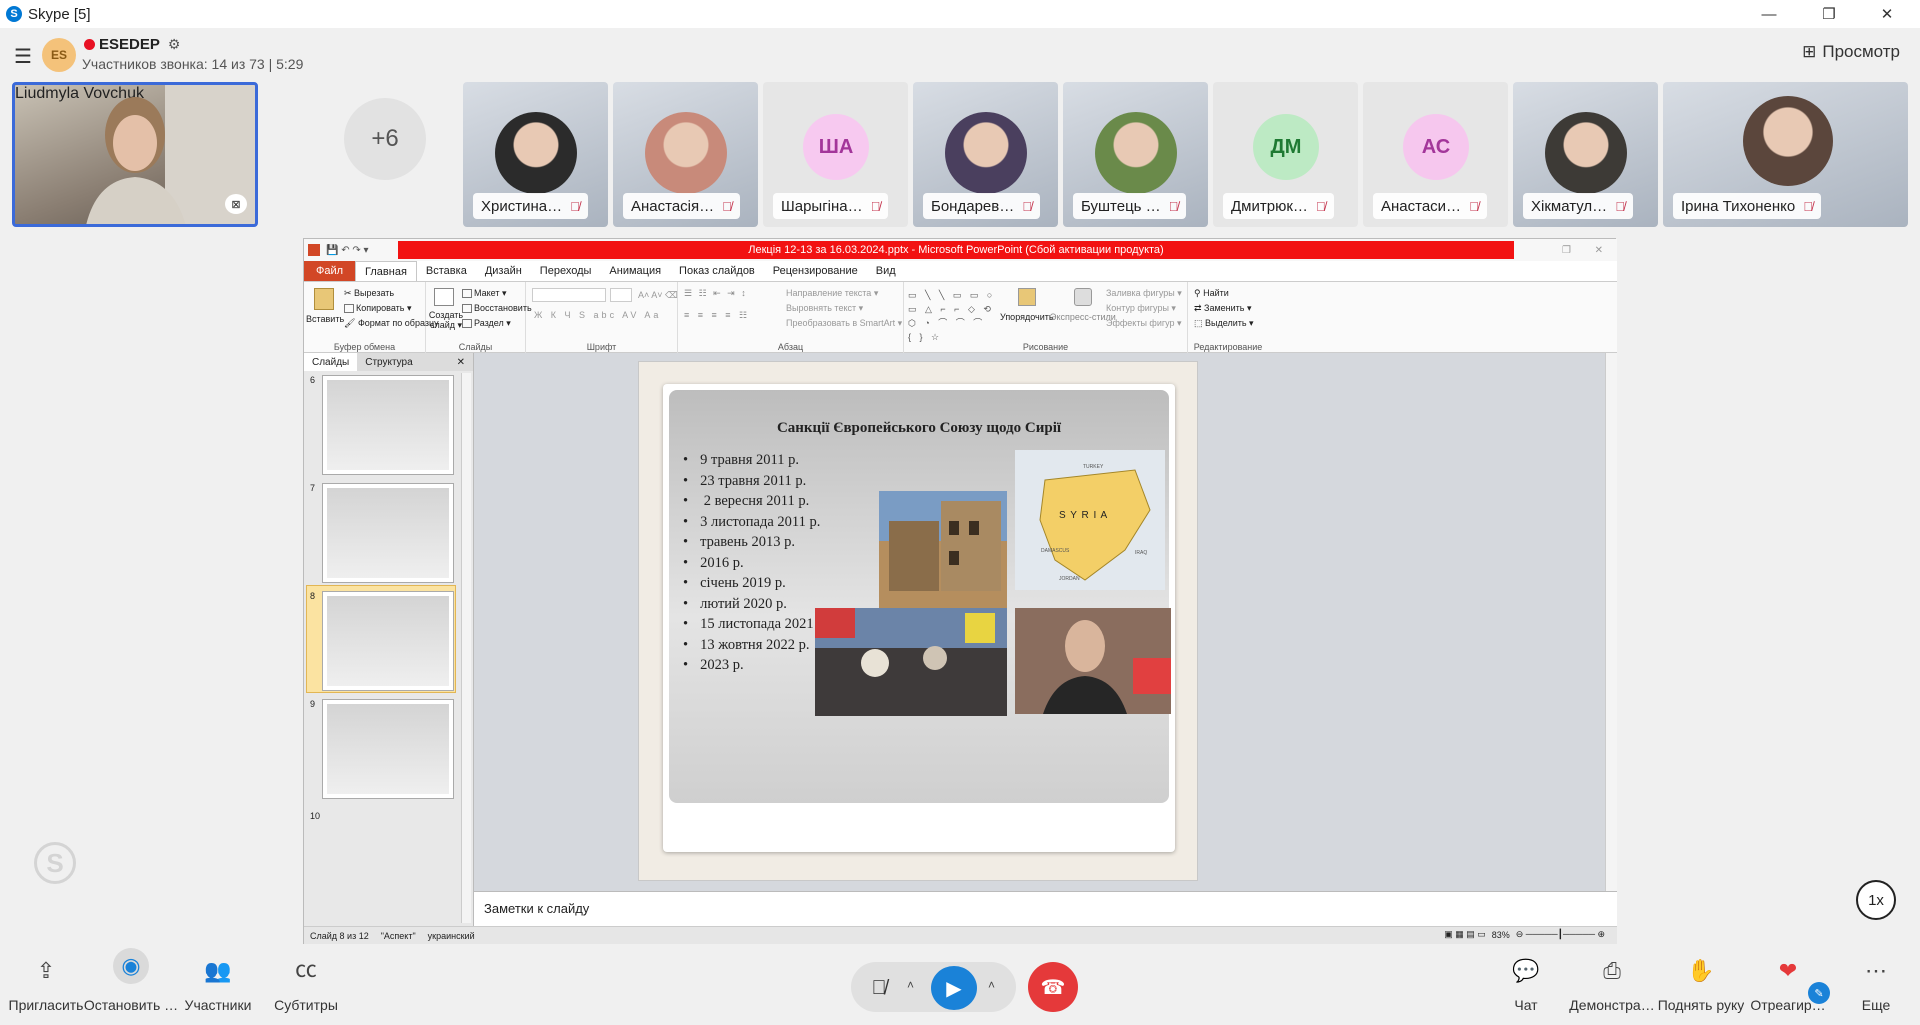 Image resolution: width=1920 pixels, height=1025 pixels. What do you see at coordinates (1560, 934) in the screenshot?
I see `zoom-slider: ⊖ ─────┃───── ⊕` at bounding box center [1560, 934].